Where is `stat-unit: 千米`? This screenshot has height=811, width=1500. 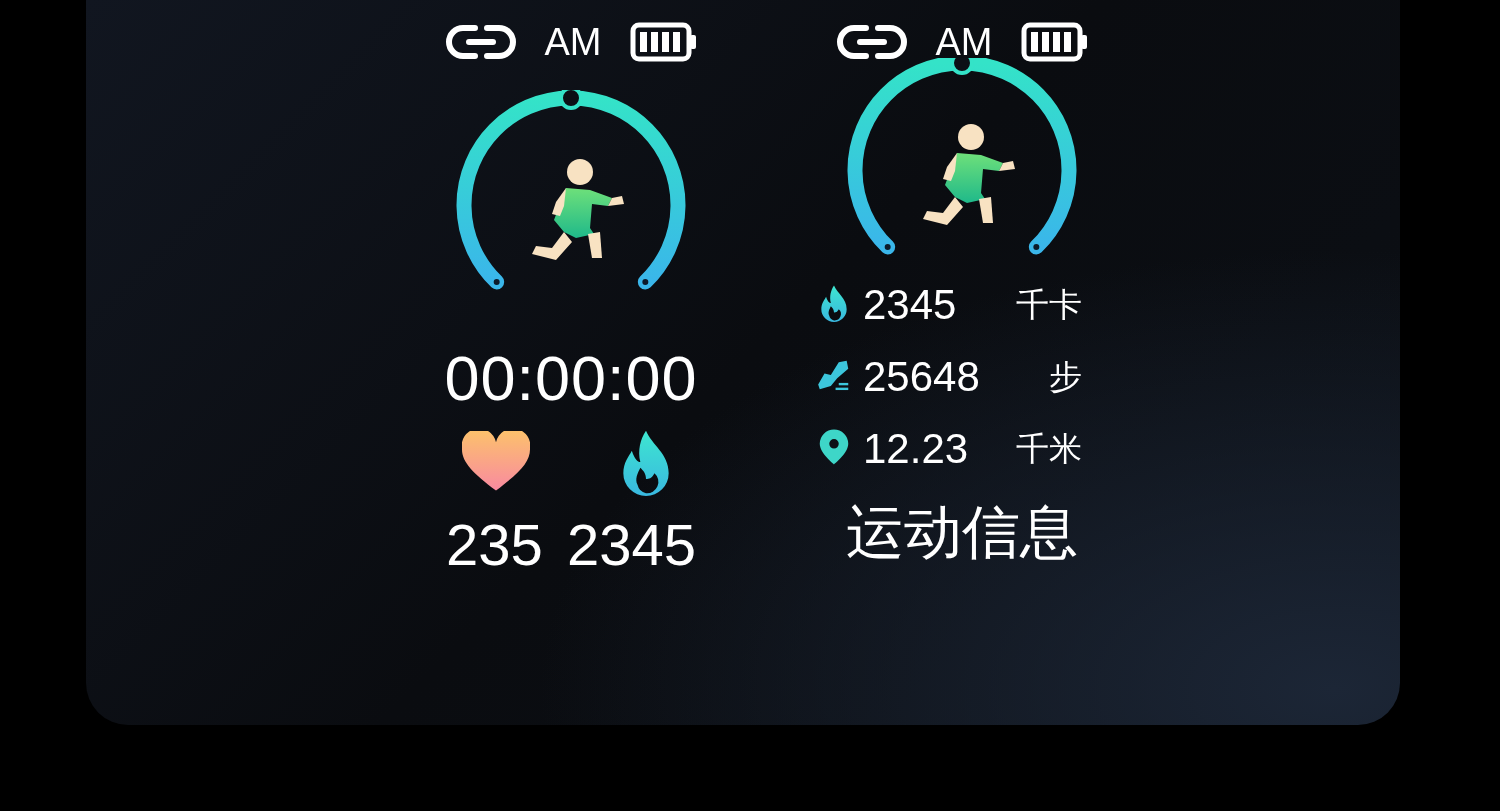 stat-unit: 千米 is located at coordinates (1049, 448).